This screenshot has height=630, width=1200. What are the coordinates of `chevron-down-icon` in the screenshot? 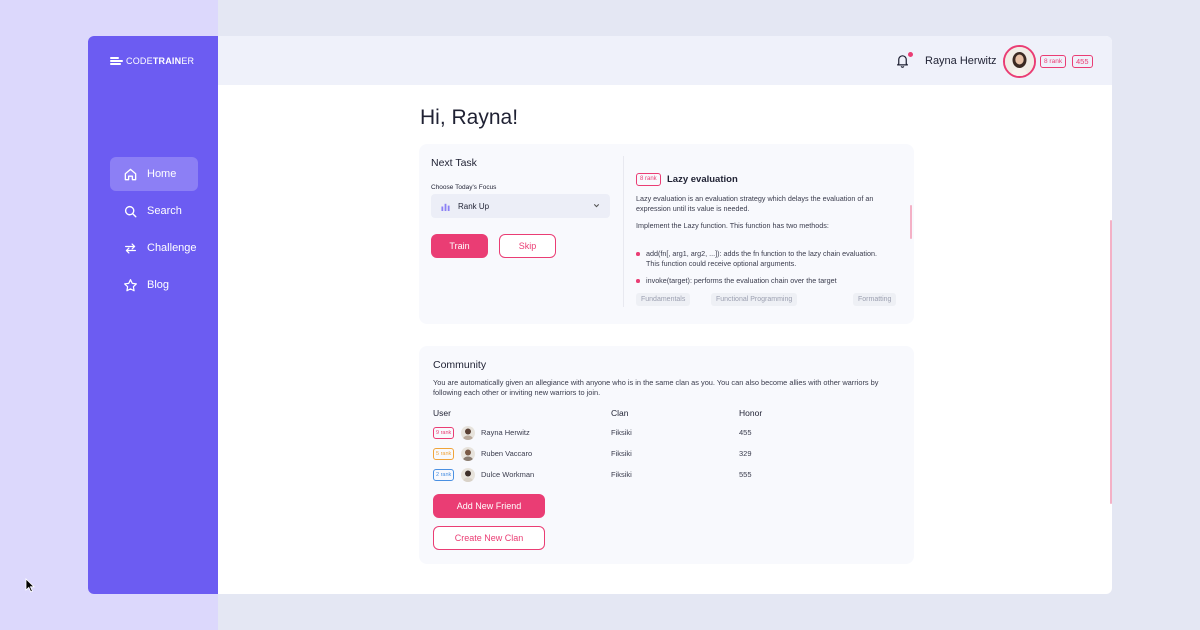 It's located at (596, 206).